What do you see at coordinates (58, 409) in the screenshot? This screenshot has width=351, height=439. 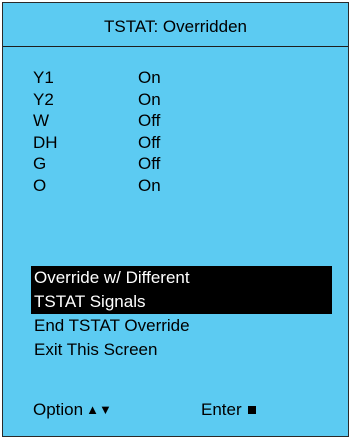 I see `option-label: Option` at bounding box center [58, 409].